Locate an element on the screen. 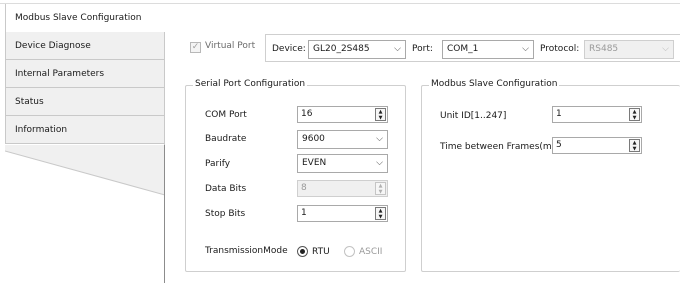 The height and width of the screenshot is (283, 680). com-port-stepper: 16 ▲ ▼ is located at coordinates (342, 114).